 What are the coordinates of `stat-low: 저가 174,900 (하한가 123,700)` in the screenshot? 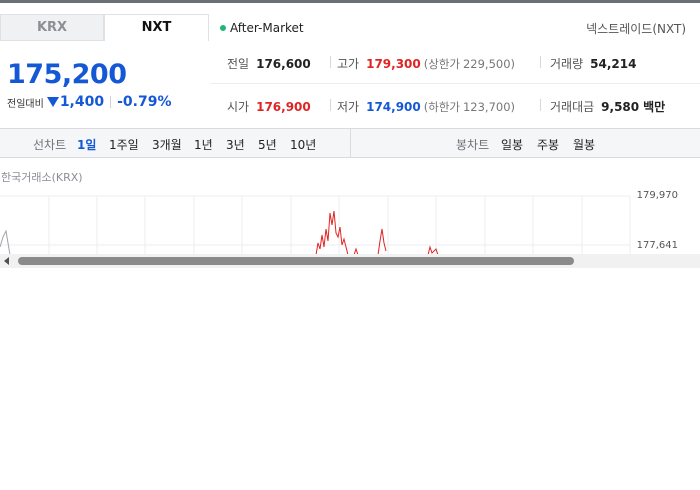 It's located at (426, 106).